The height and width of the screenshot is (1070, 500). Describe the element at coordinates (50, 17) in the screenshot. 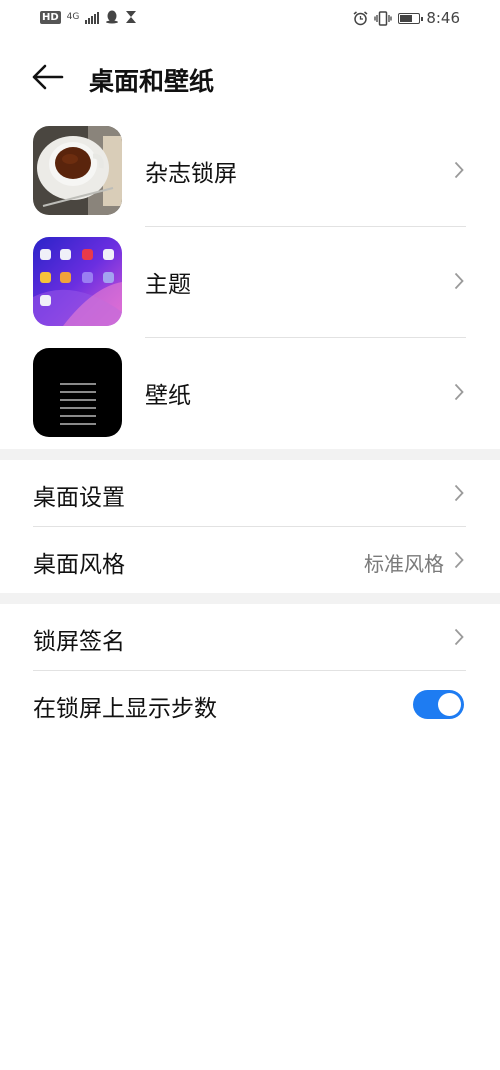

I see `hd-badge: HD` at that location.